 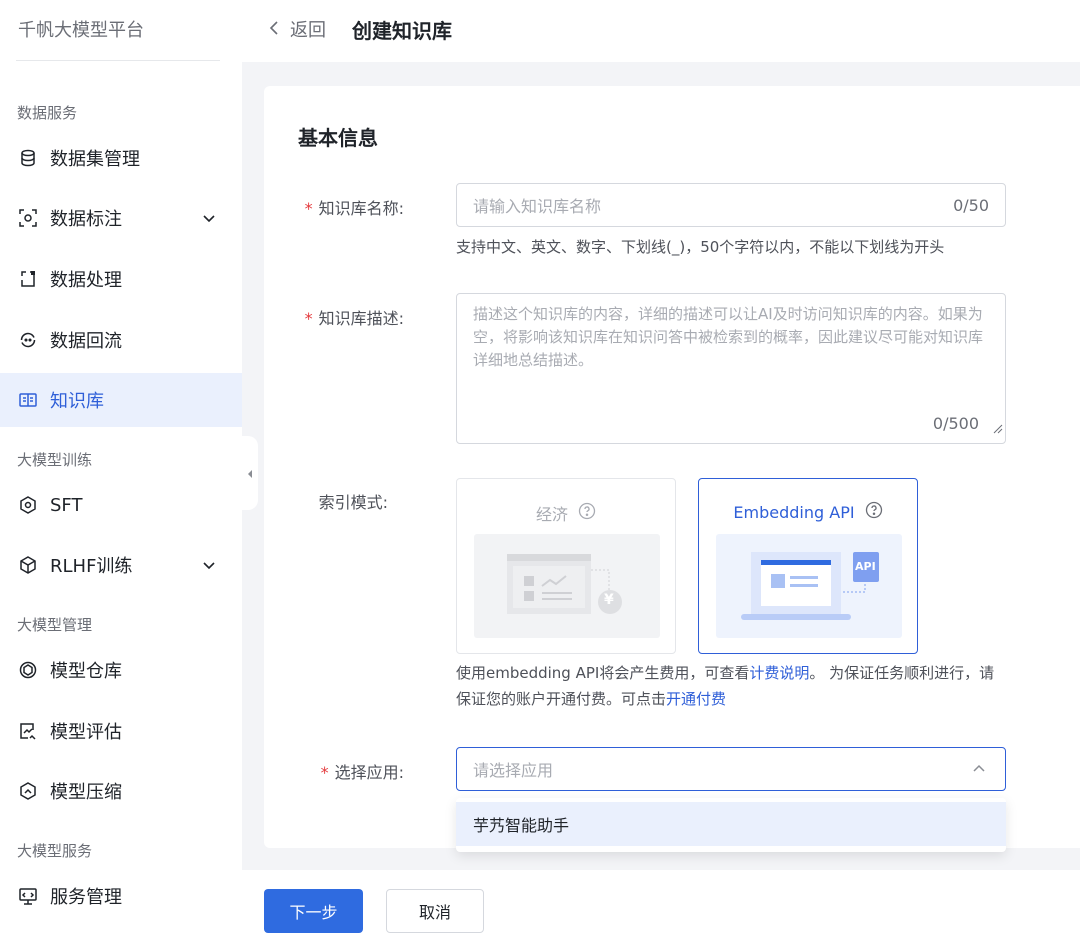 I want to click on sidebar-item-processing: 数据处理, so click(x=121, y=279).